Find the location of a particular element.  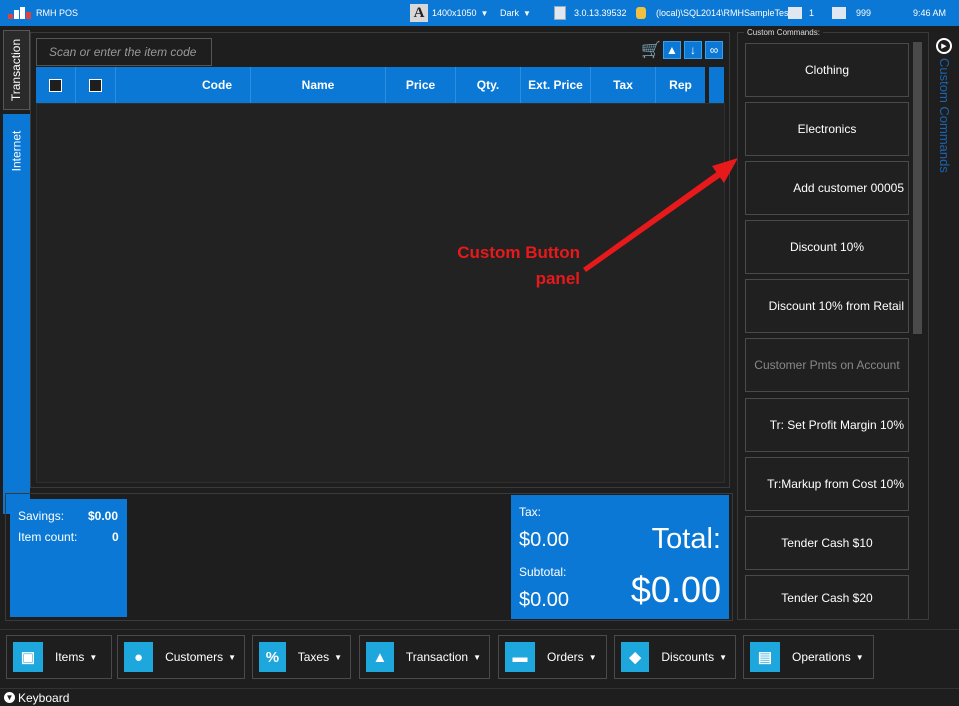

subtotal-label: Subtotal: is located at coordinates (543, 572).